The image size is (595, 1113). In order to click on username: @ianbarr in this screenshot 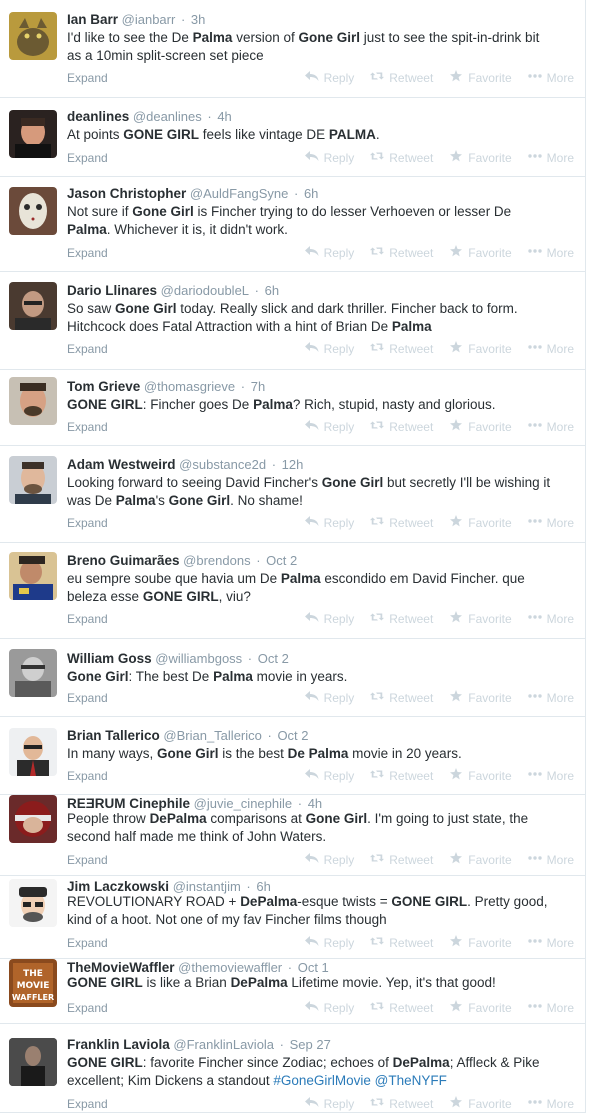, I will do `click(149, 19)`.